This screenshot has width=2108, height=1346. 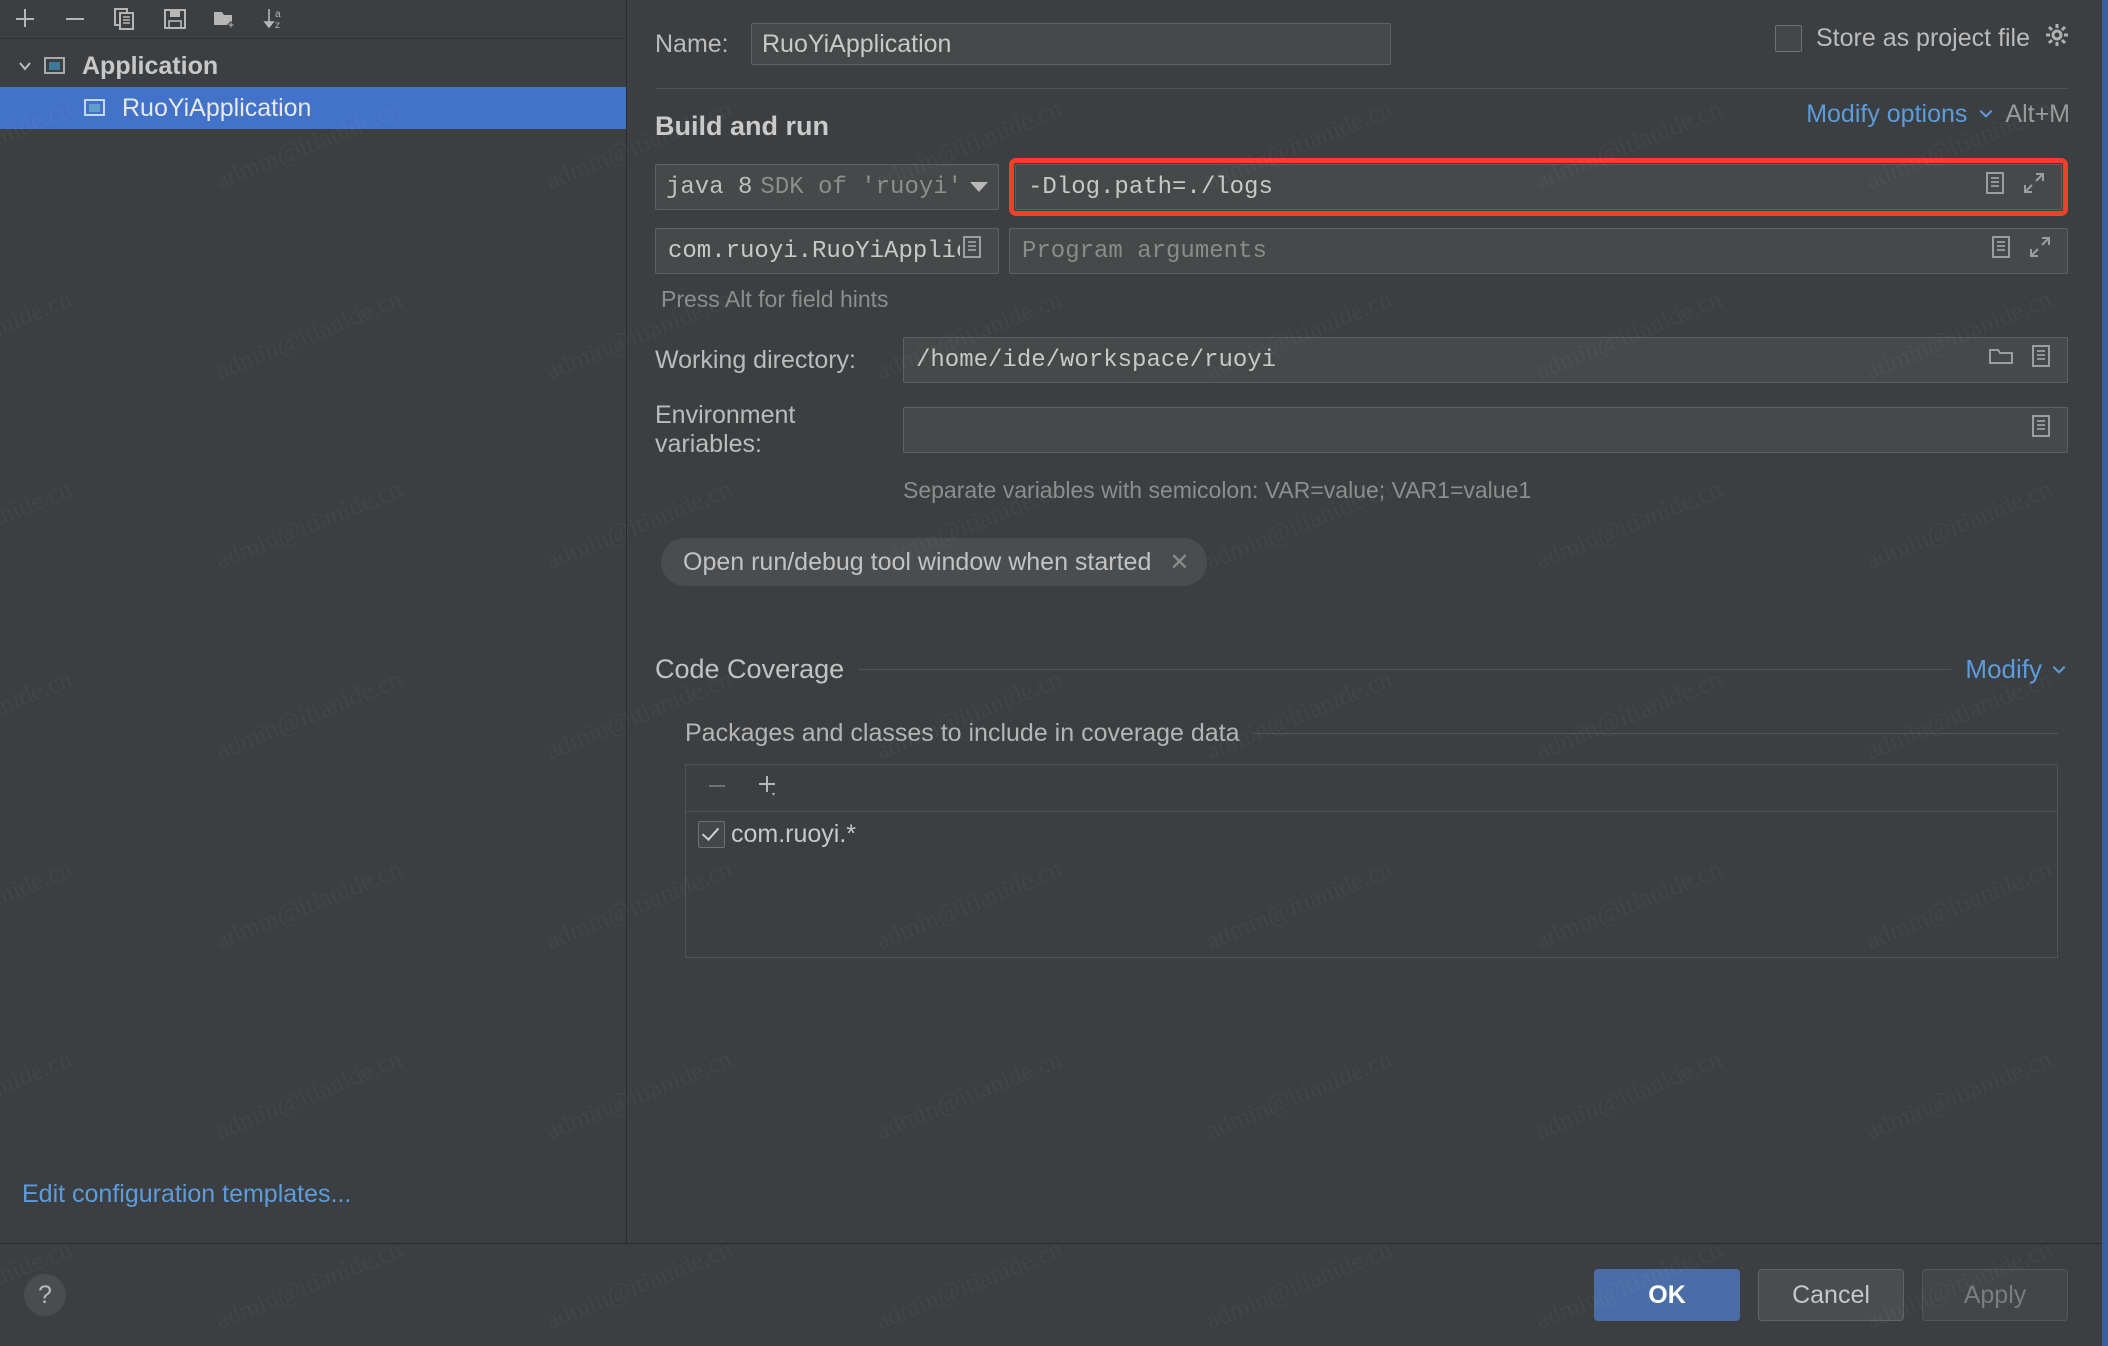 What do you see at coordinates (1995, 1295) in the screenshot?
I see `apply-button: Apply` at bounding box center [1995, 1295].